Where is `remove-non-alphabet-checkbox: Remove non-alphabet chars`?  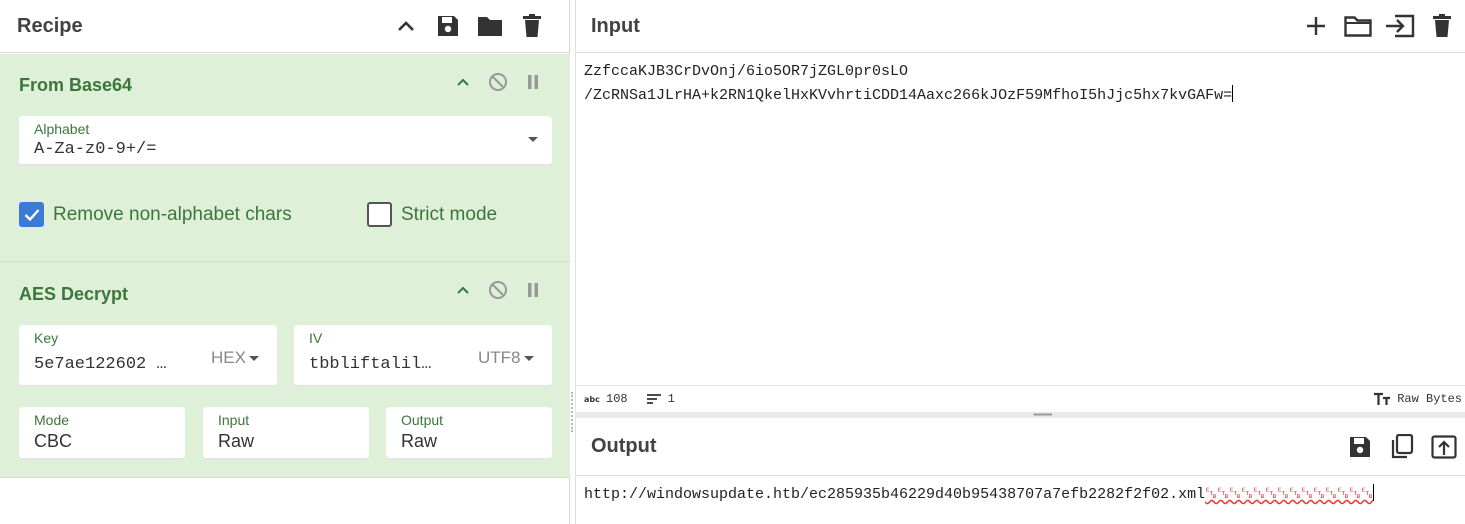
remove-non-alphabet-checkbox: Remove non-alphabet chars is located at coordinates (155, 214).